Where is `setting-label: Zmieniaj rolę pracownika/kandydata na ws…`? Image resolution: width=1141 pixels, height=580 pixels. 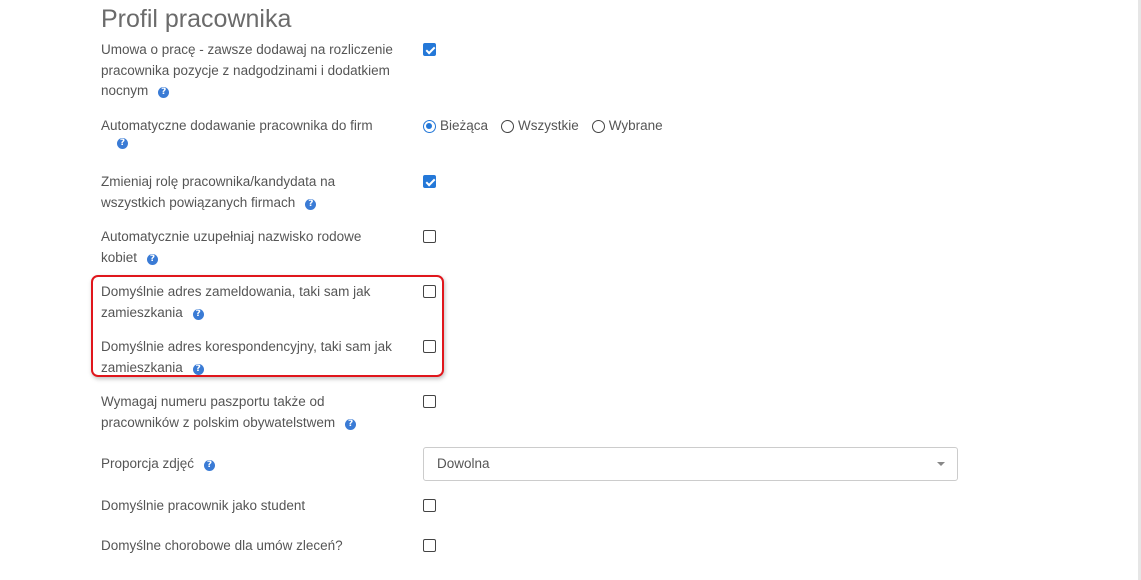
setting-label: Zmieniaj rolę pracownika/kandydata na ws… is located at coordinates (218, 192).